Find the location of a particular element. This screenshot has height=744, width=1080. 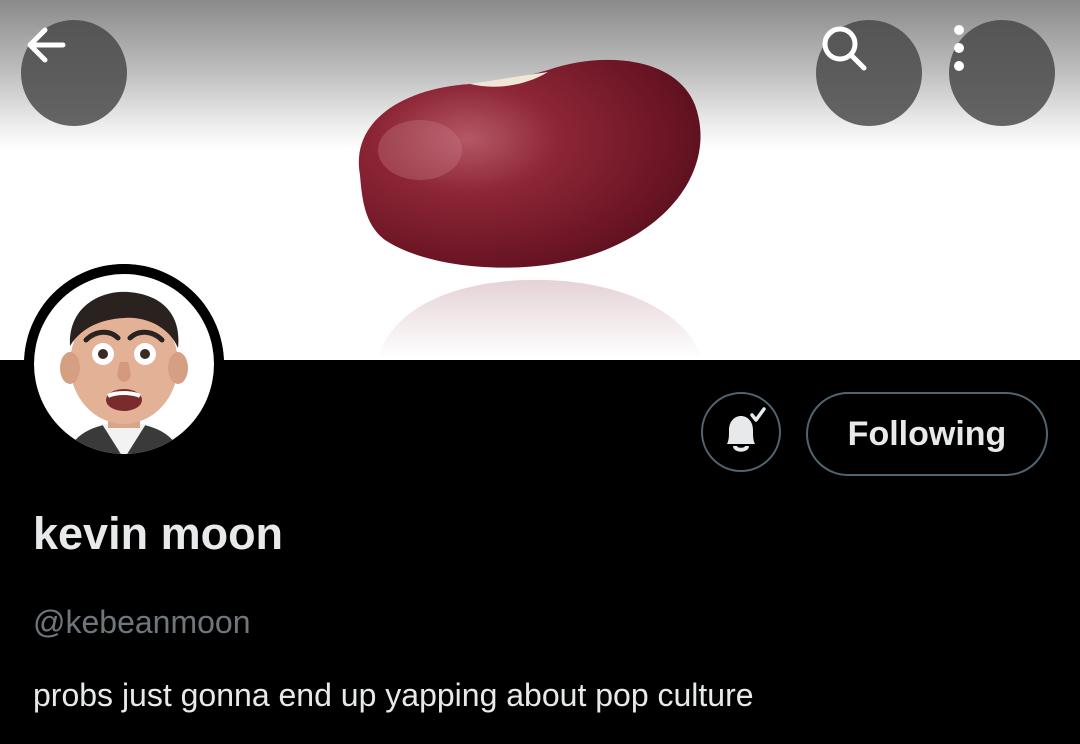

profile-photo is located at coordinates (124, 364).